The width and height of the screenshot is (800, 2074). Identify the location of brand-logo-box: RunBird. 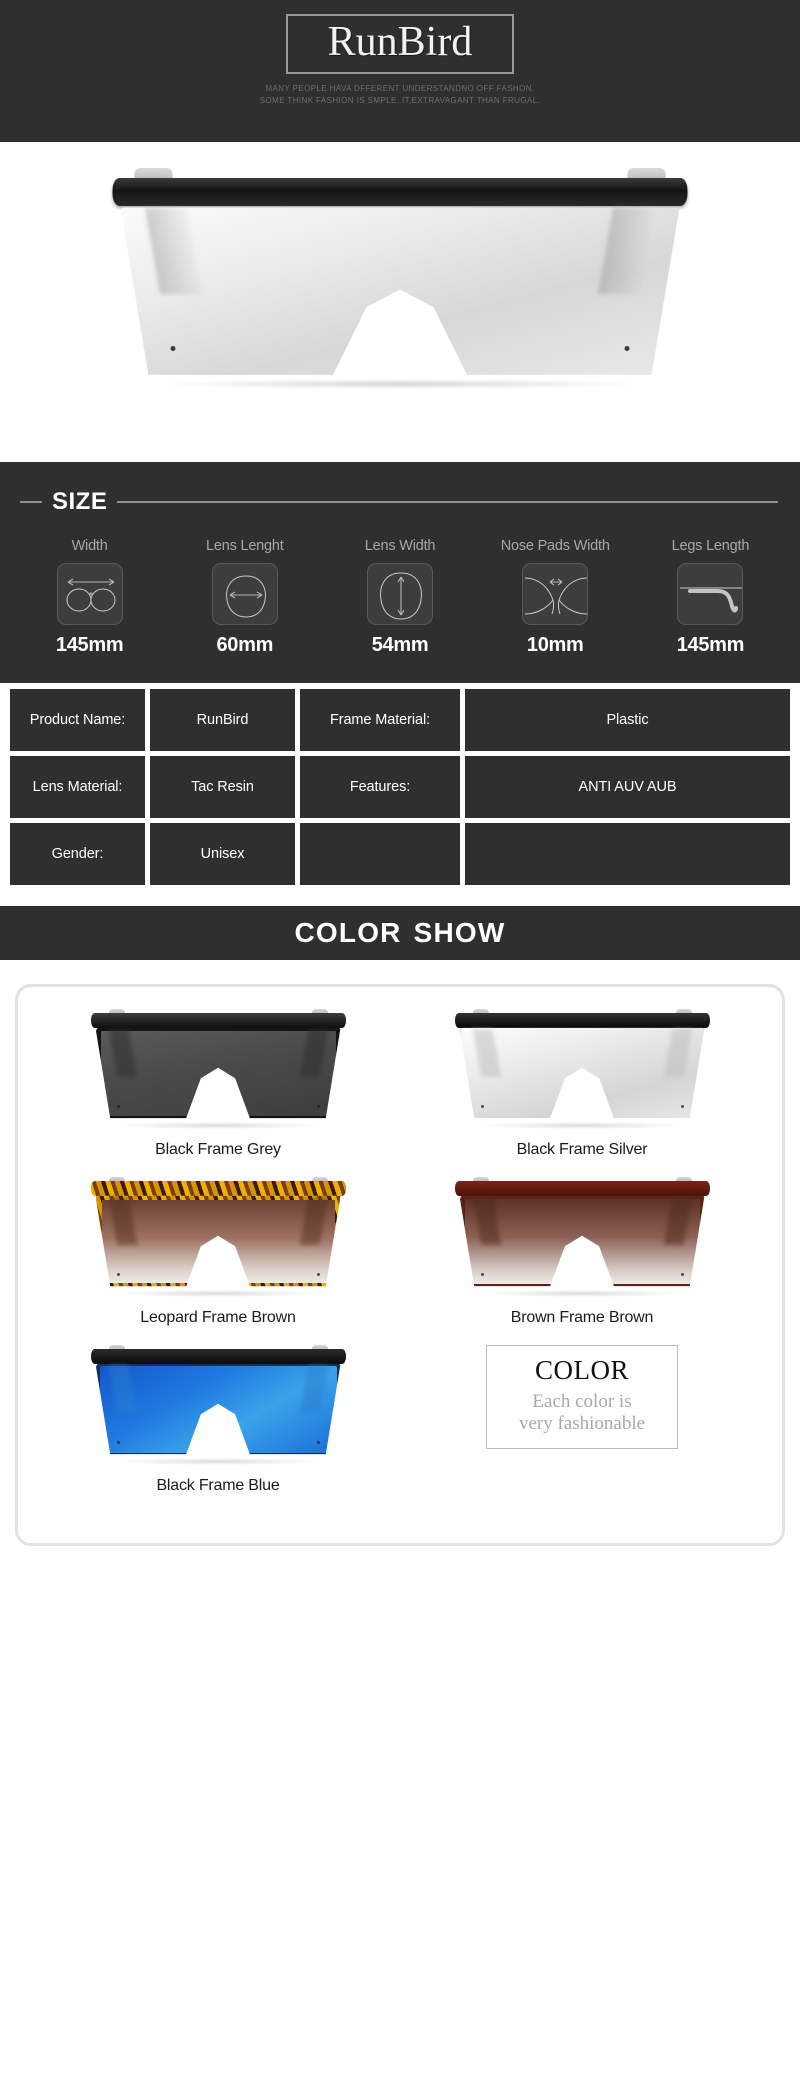
(400, 44).